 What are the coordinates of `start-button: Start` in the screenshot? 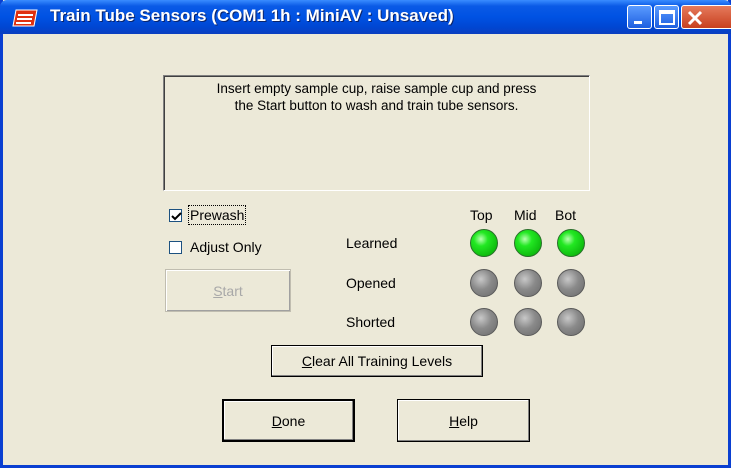 It's located at (228, 290).